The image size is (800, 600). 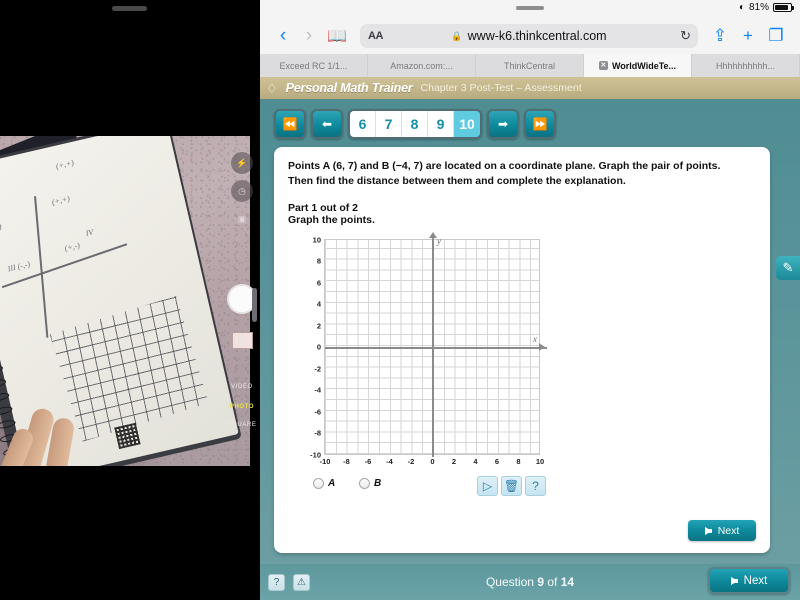 What do you see at coordinates (272, 88) in the screenshot?
I see `pmt-logo-icon: ♢` at bounding box center [272, 88].